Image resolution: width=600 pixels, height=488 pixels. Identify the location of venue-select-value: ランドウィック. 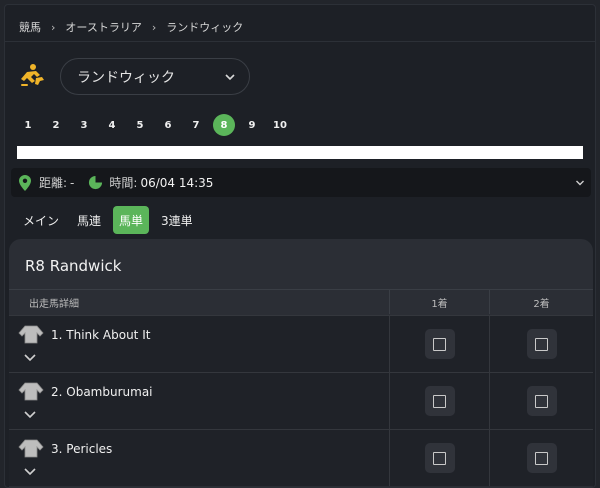
(126, 77).